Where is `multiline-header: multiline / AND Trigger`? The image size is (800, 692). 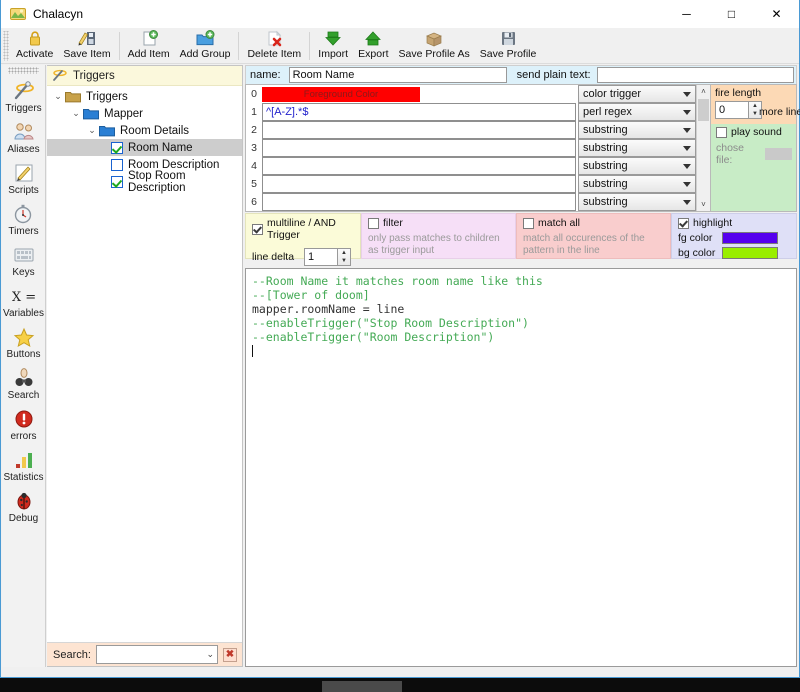 multiline-header: multiline / AND Trigger is located at coordinates (303, 229).